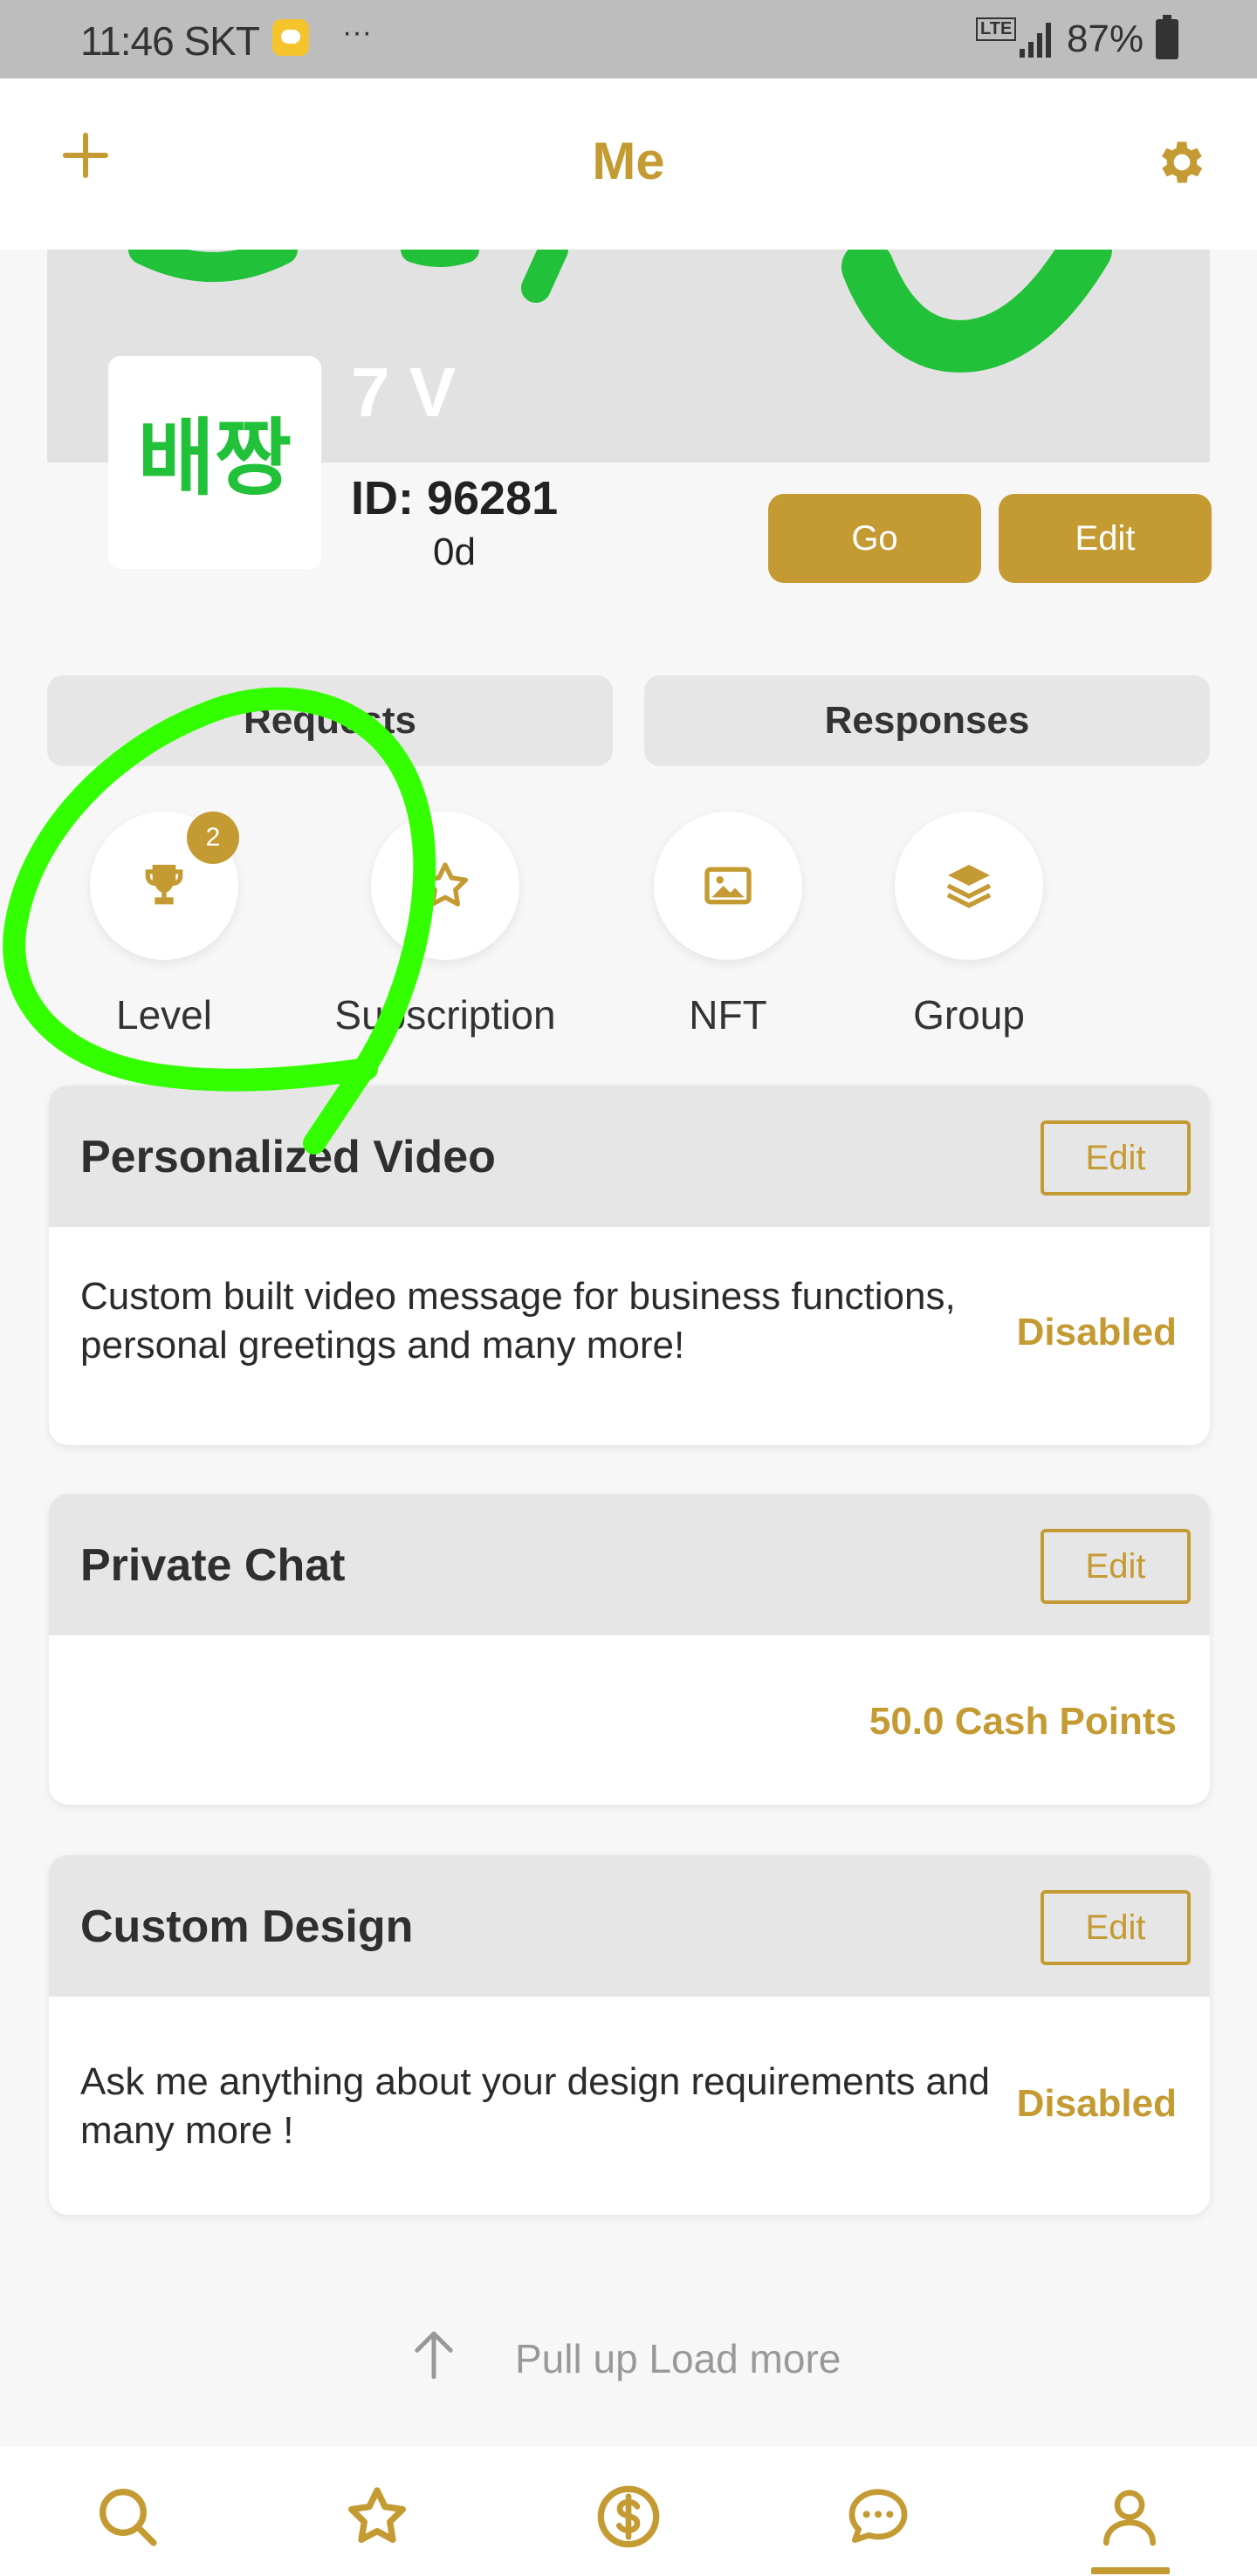  What do you see at coordinates (455, 498) in the screenshot?
I see `user-id: ID: 96281` at bounding box center [455, 498].